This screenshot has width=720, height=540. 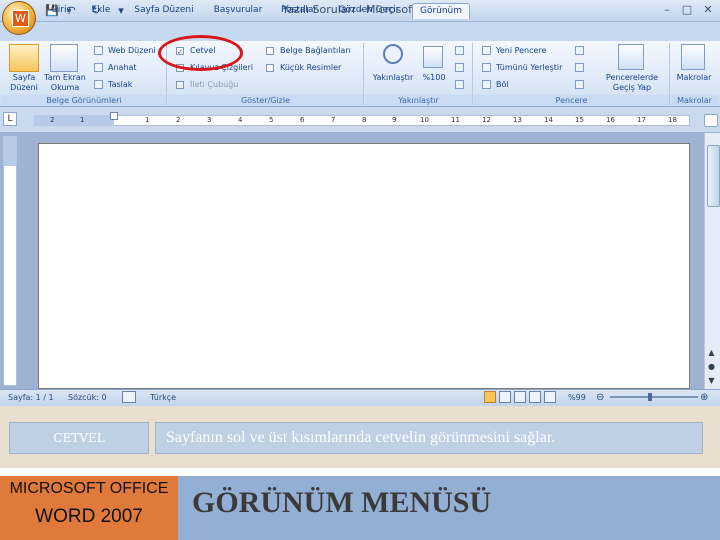 What do you see at coordinates (711, 353) in the screenshot?
I see `prev-page-icon: ▲` at bounding box center [711, 353].